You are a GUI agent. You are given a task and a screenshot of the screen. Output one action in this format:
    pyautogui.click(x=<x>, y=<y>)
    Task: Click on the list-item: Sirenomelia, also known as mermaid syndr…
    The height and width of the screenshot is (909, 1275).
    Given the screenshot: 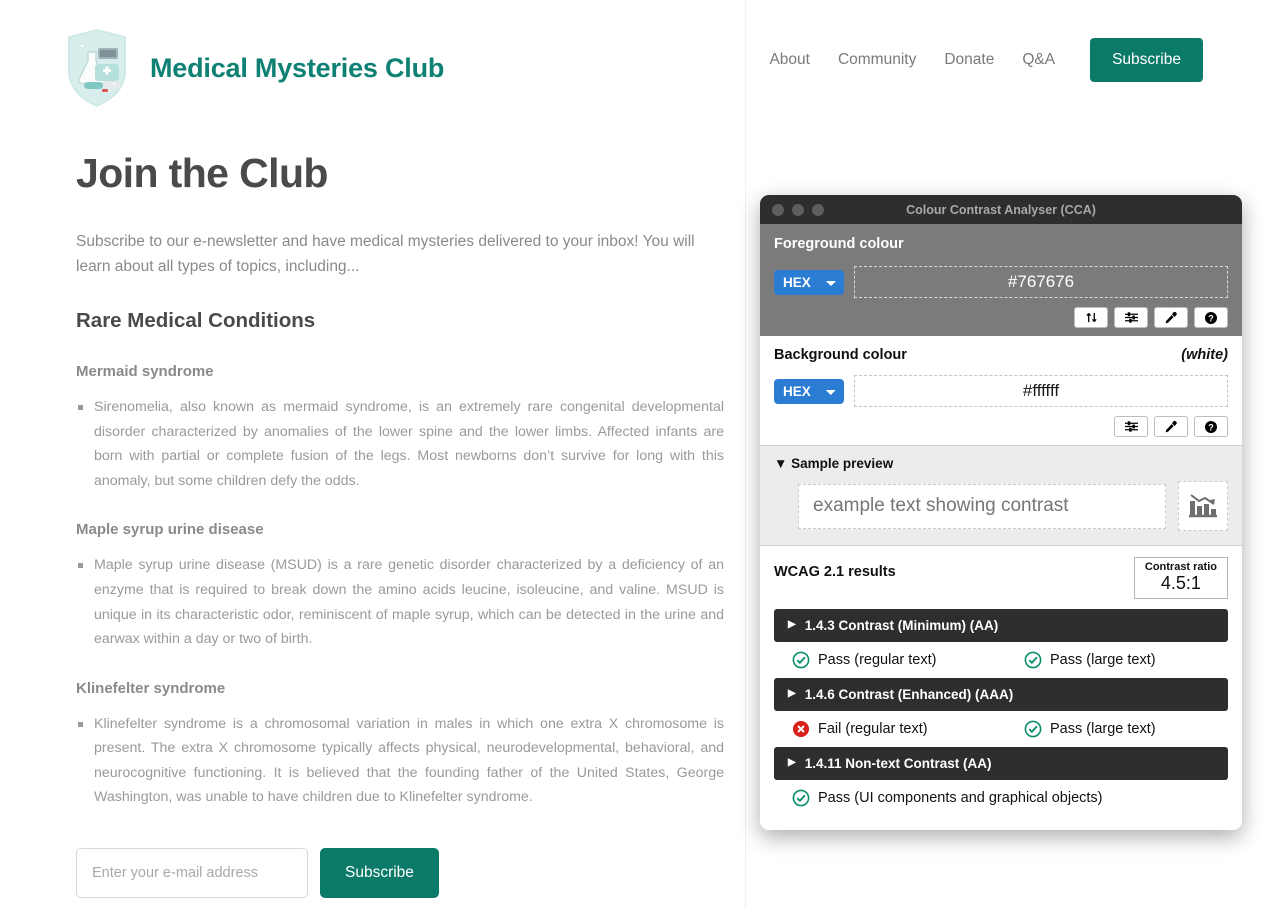 What is the action you would take?
    pyautogui.click(x=400, y=444)
    